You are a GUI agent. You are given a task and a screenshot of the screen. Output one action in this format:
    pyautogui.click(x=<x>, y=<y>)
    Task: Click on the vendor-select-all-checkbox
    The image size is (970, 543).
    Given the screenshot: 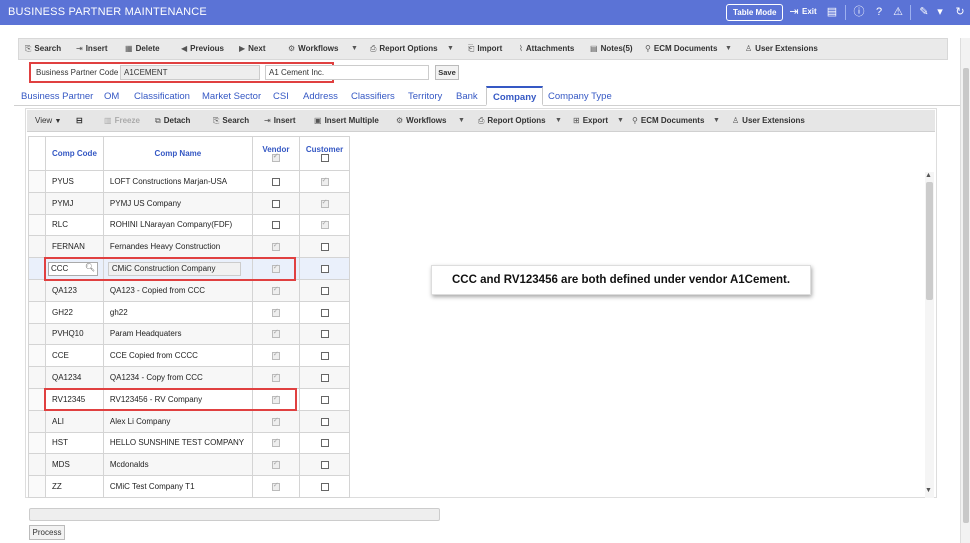 What is the action you would take?
    pyautogui.click(x=275, y=157)
    